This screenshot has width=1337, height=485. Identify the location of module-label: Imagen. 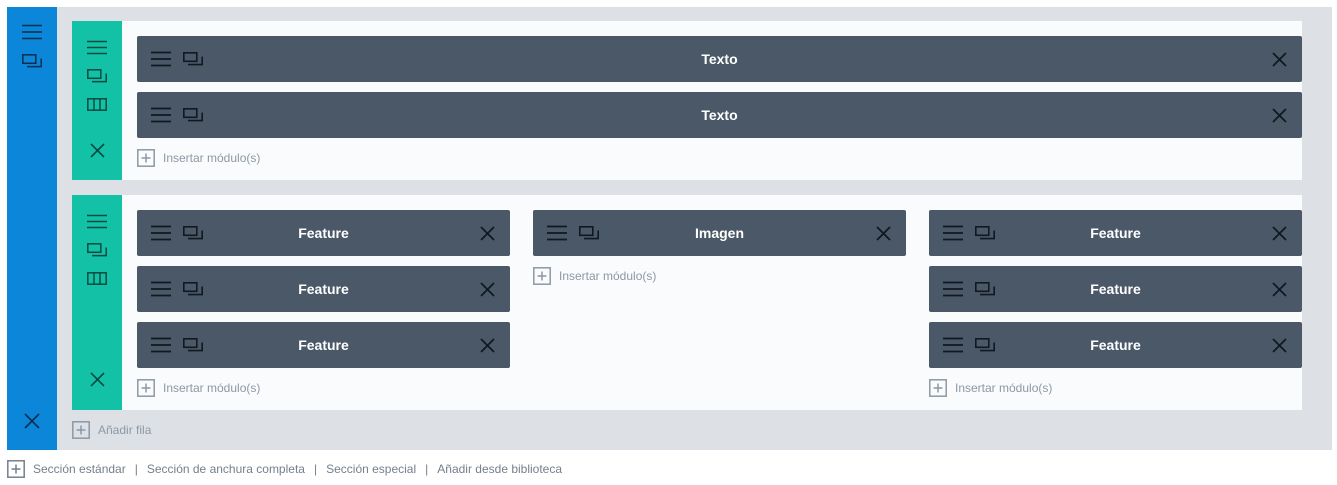
(719, 233).